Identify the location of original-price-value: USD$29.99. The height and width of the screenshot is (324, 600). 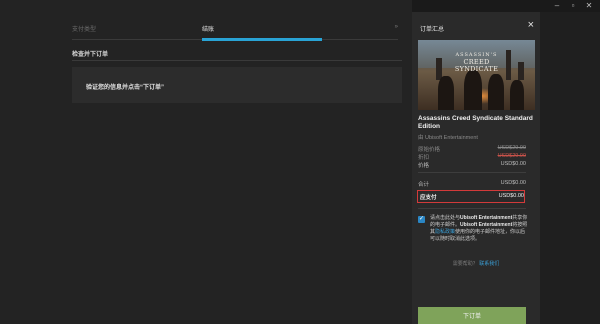
(511, 148).